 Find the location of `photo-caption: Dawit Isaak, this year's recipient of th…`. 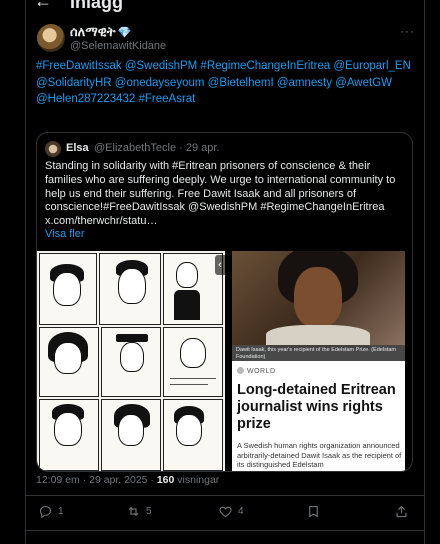

photo-caption: Dawit Isaak, this year's recipient of th… is located at coordinates (318, 353).